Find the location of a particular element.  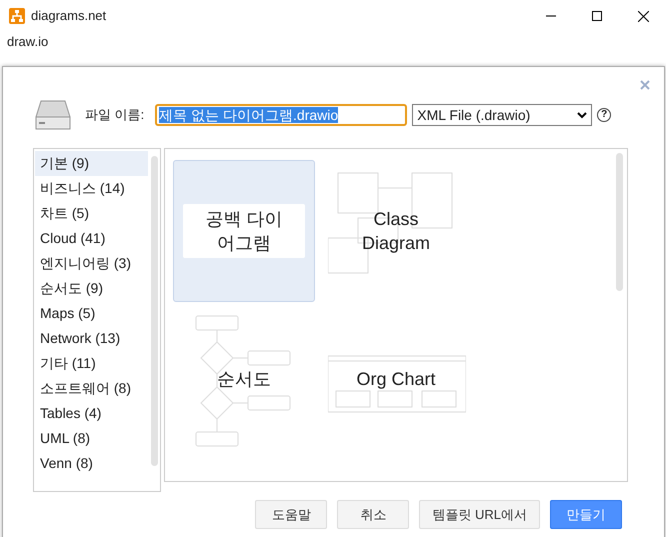

category-item: 순서도 (9) is located at coordinates (91, 288).